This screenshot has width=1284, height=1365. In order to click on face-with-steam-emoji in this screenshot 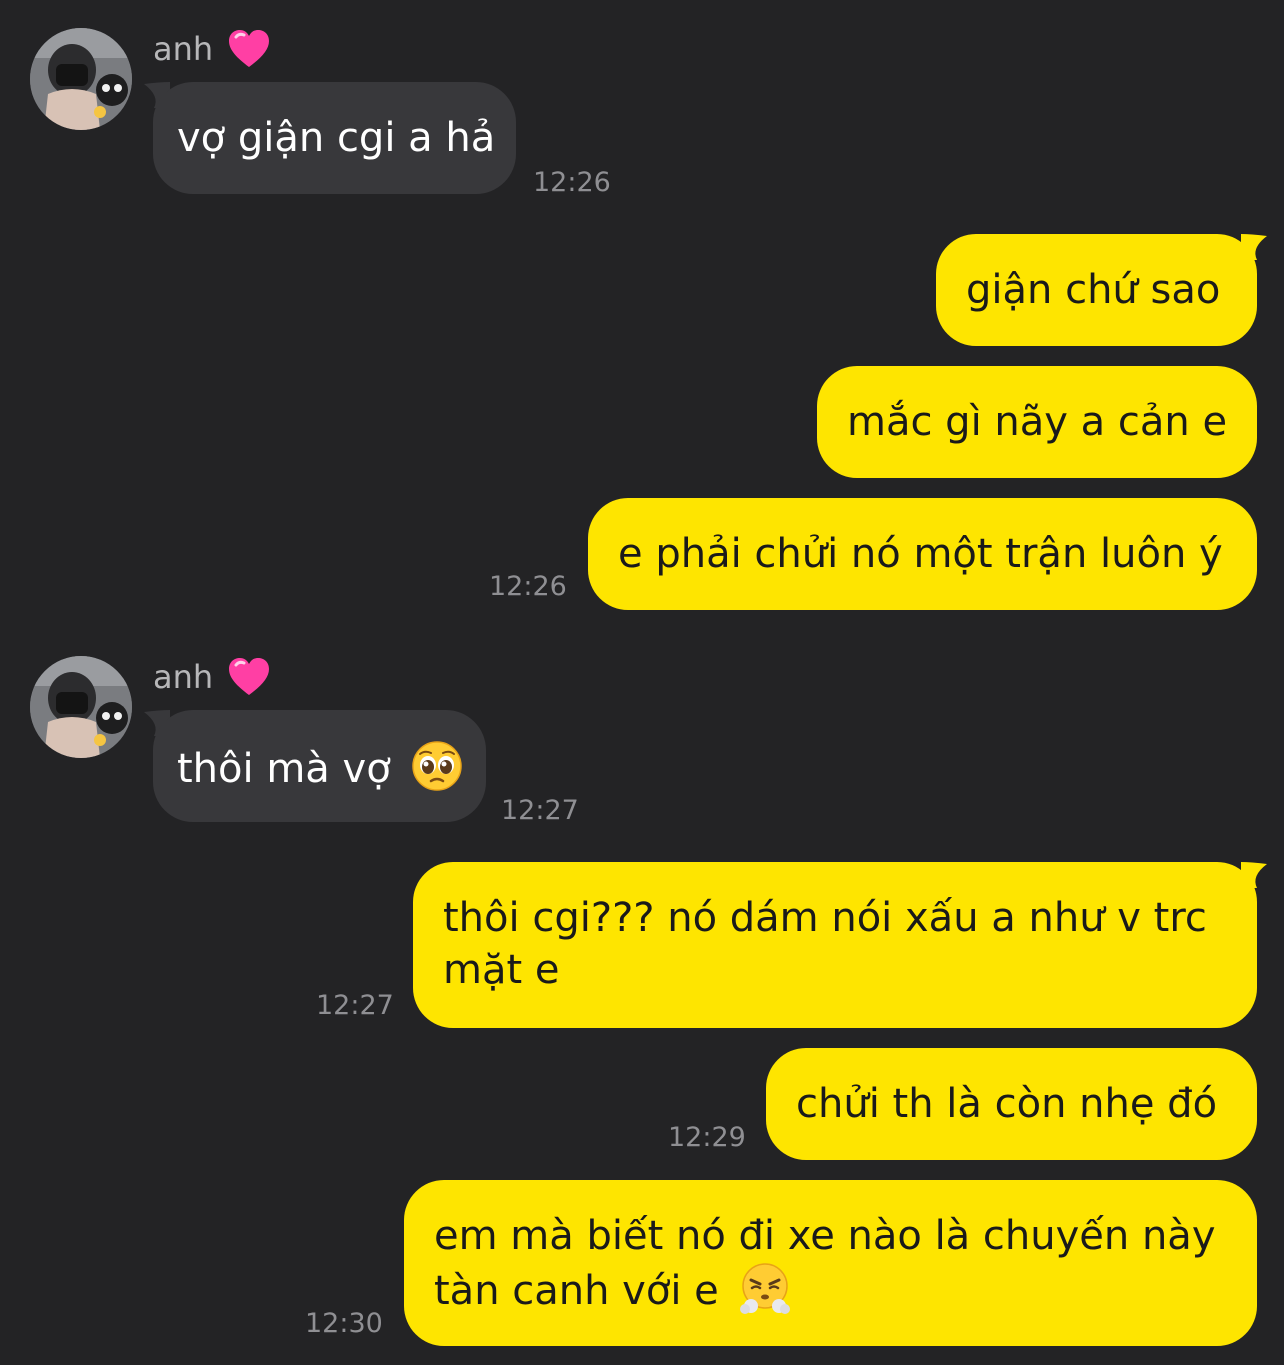, I will do `click(765, 1288)`.